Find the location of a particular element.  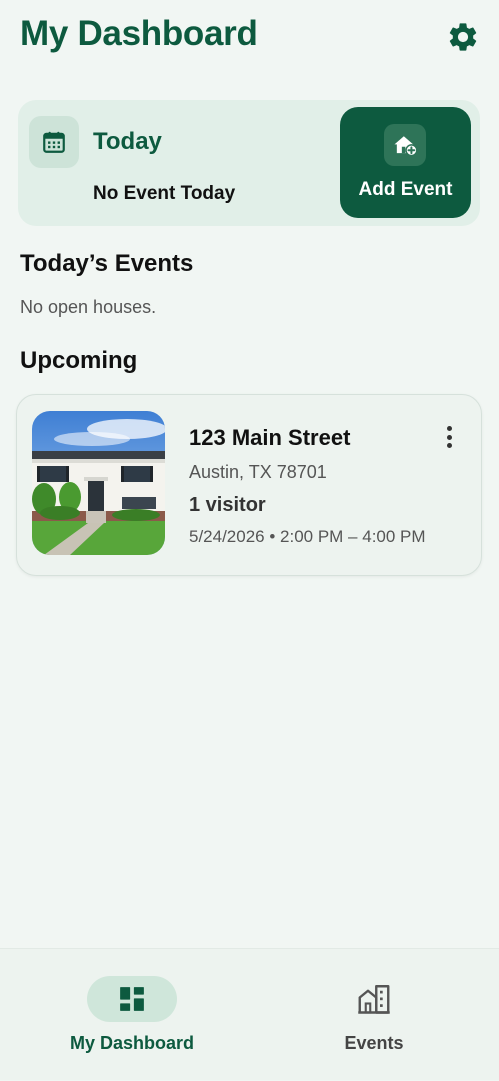

header: My Dashboard is located at coordinates (249, 40).